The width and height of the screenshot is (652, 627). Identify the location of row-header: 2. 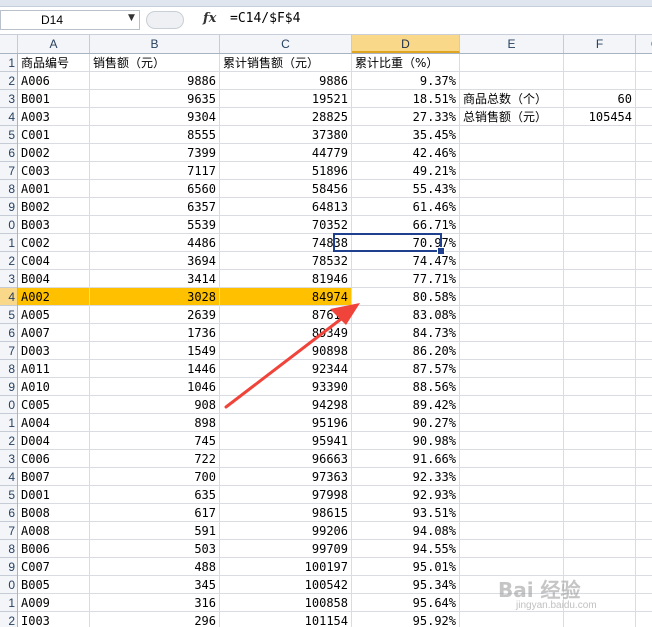
(8, 261).